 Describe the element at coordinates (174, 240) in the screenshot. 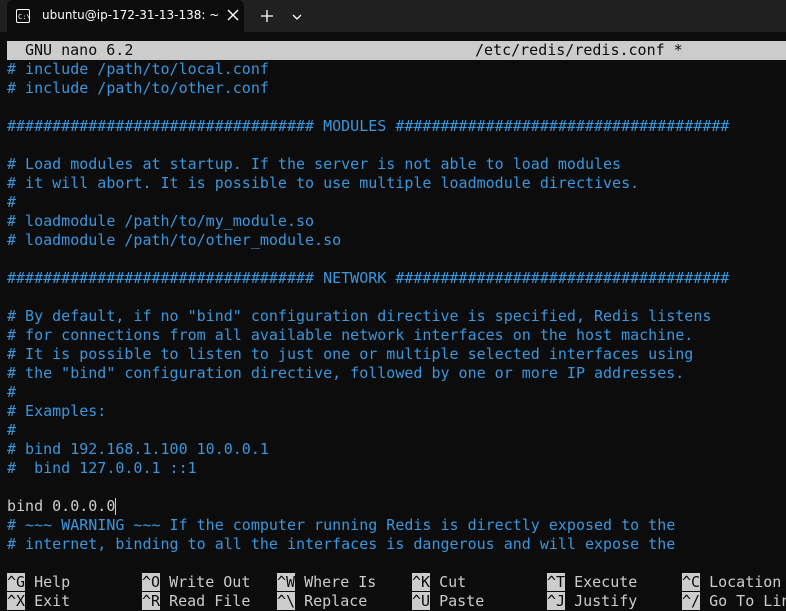

I see `editor-line: # loadmodule /path/to/other_module.so` at that location.